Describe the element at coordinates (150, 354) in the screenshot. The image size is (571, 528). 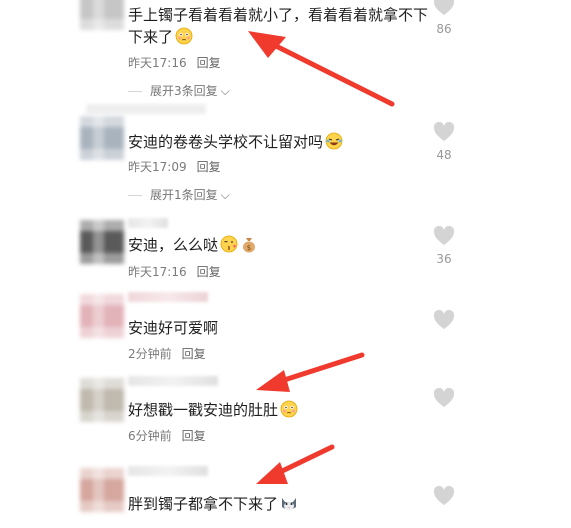
I see `comment-time: 2分钟前` at that location.